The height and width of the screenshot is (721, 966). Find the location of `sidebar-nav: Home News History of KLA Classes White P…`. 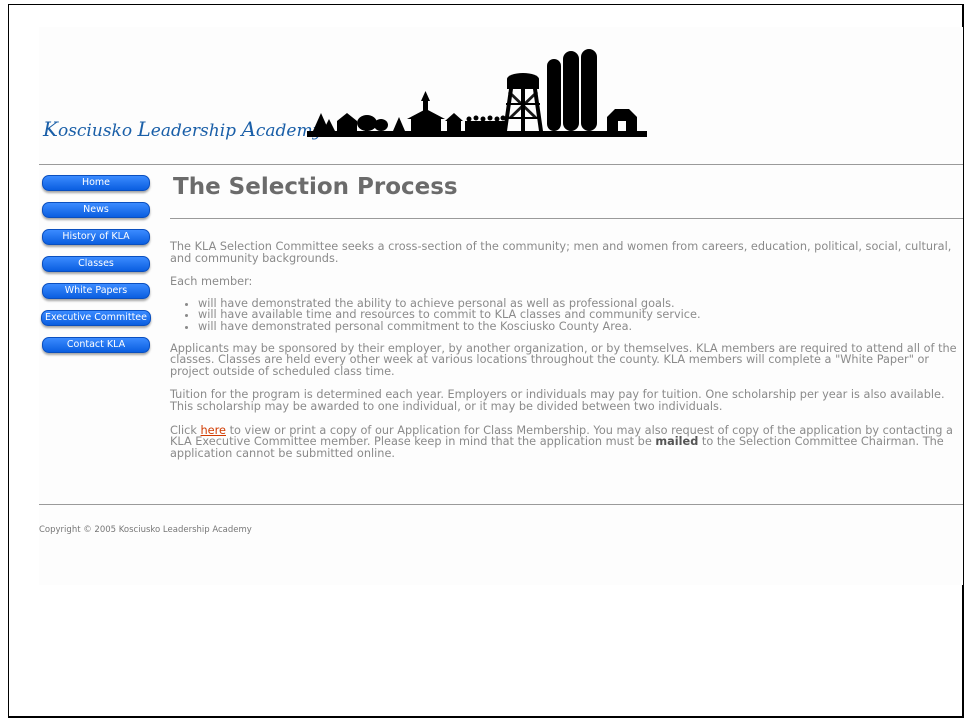

sidebar-nav: Home News History of KLA Classes White P… is located at coordinates (95, 269).